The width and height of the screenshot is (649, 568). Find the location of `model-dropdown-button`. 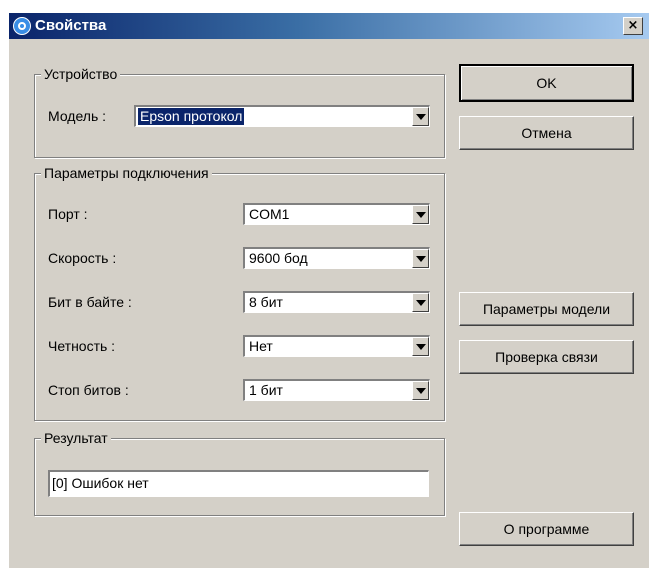

model-dropdown-button is located at coordinates (420, 116).